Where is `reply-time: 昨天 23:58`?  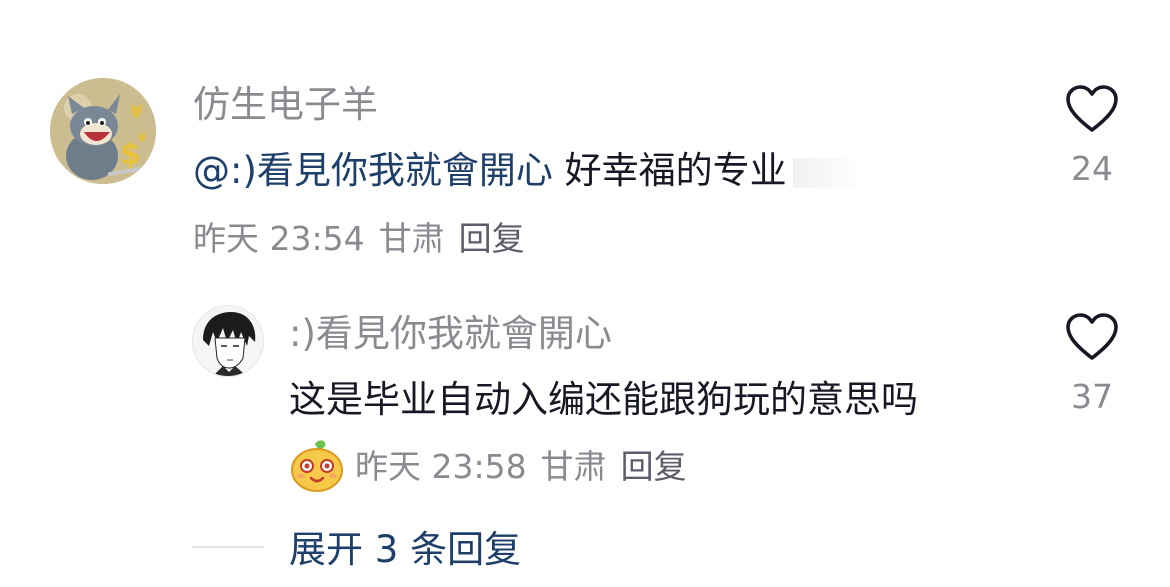
reply-time: 昨天 23:58 is located at coordinates (441, 466).